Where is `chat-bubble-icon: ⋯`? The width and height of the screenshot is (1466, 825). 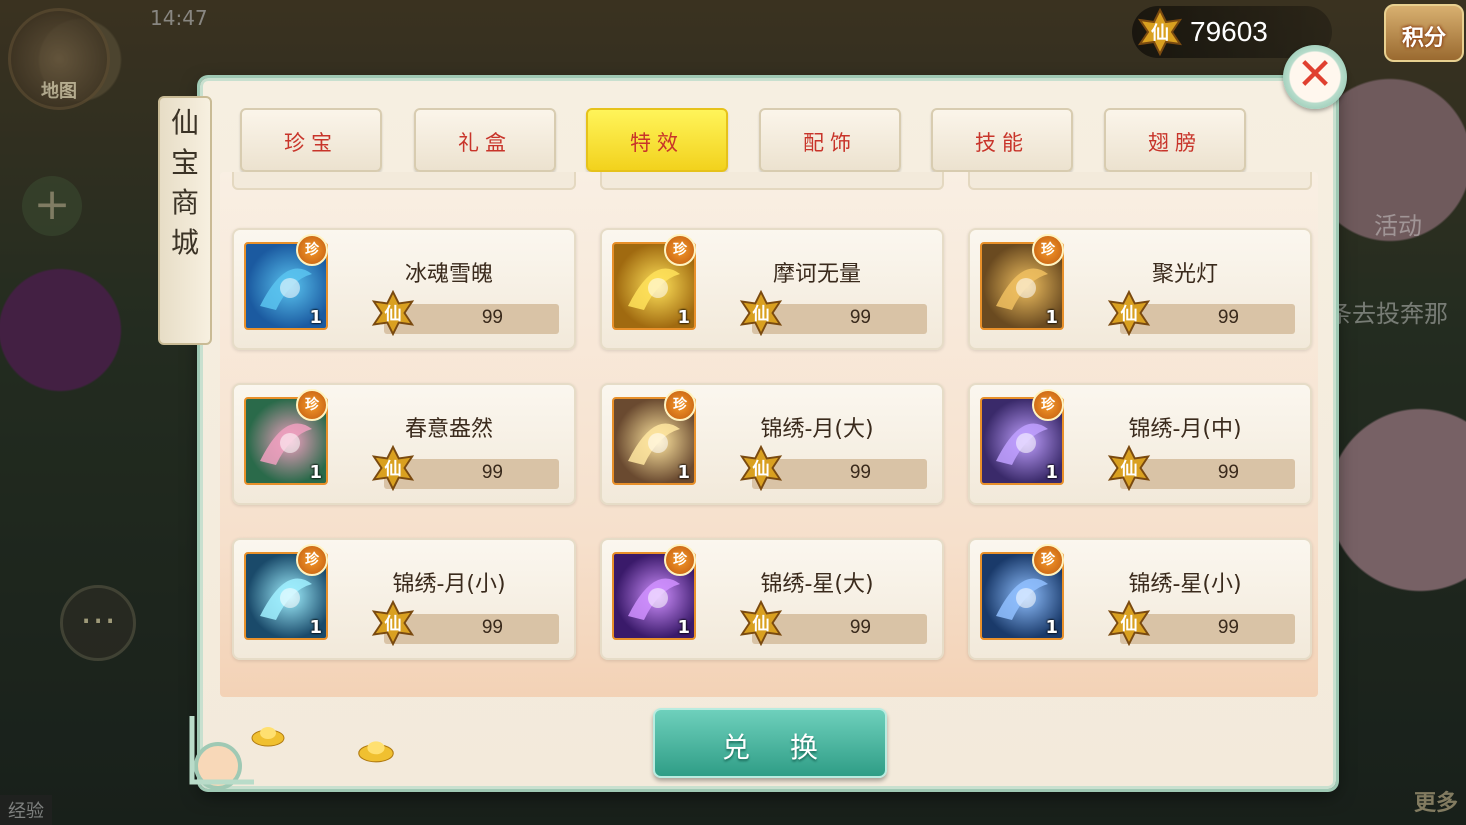
chat-bubble-icon: ⋯ is located at coordinates (98, 623).